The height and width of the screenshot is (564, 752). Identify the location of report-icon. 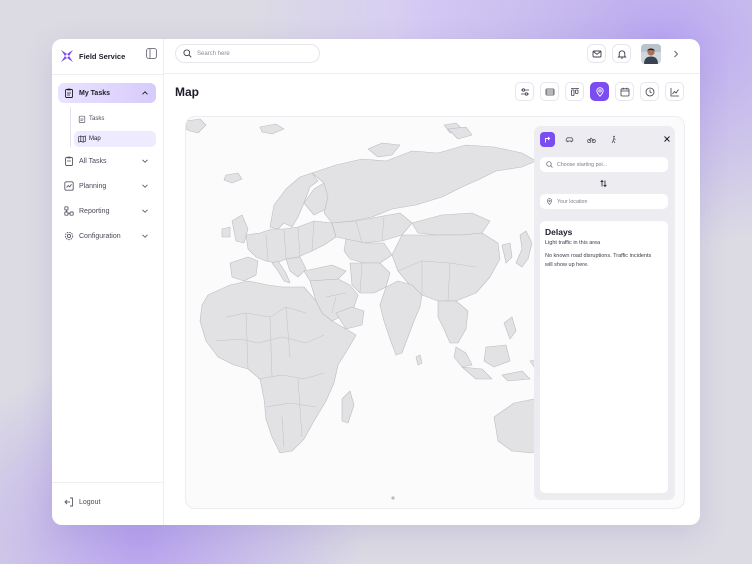
(69, 211).